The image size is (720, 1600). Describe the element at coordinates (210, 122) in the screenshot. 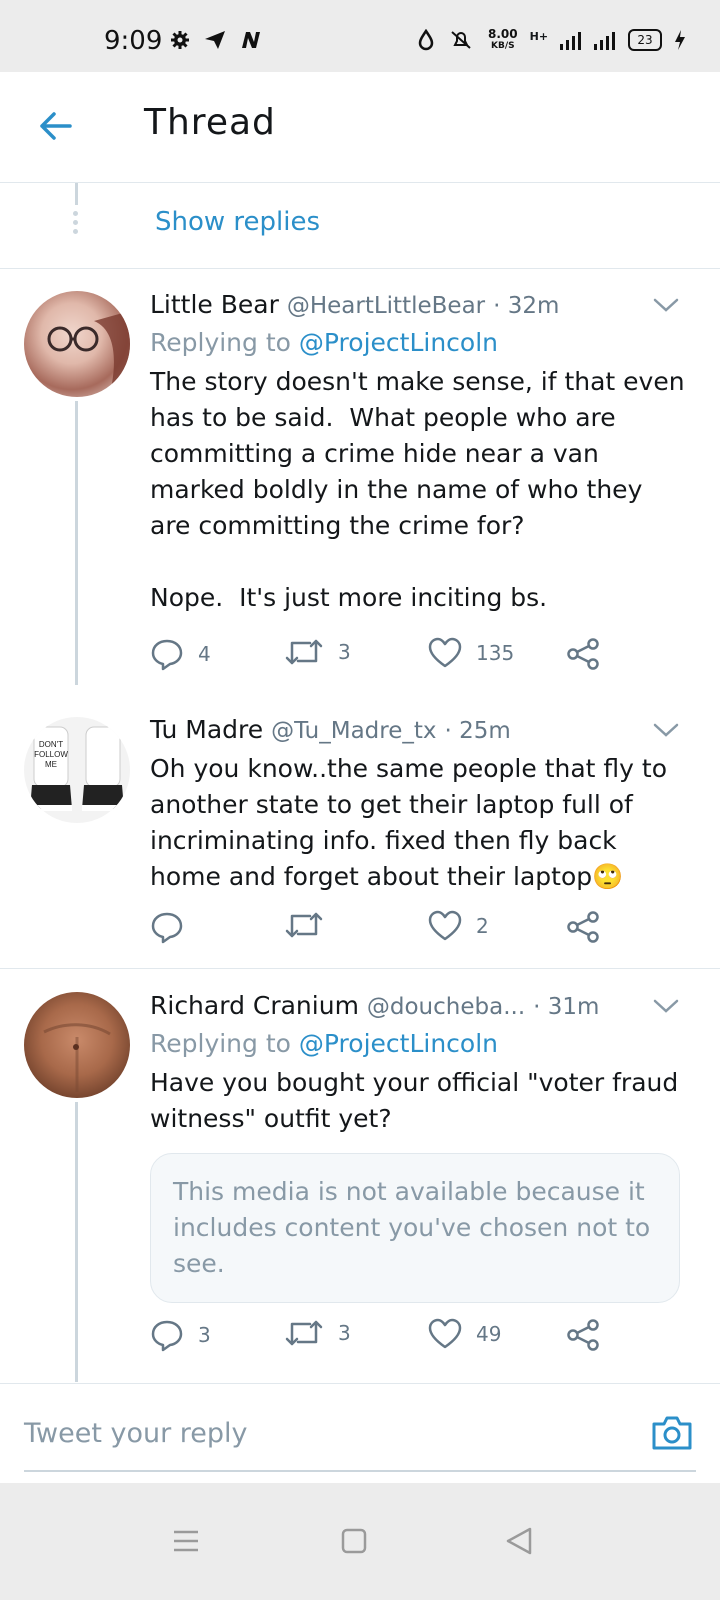

I see `page-title: Thread` at that location.